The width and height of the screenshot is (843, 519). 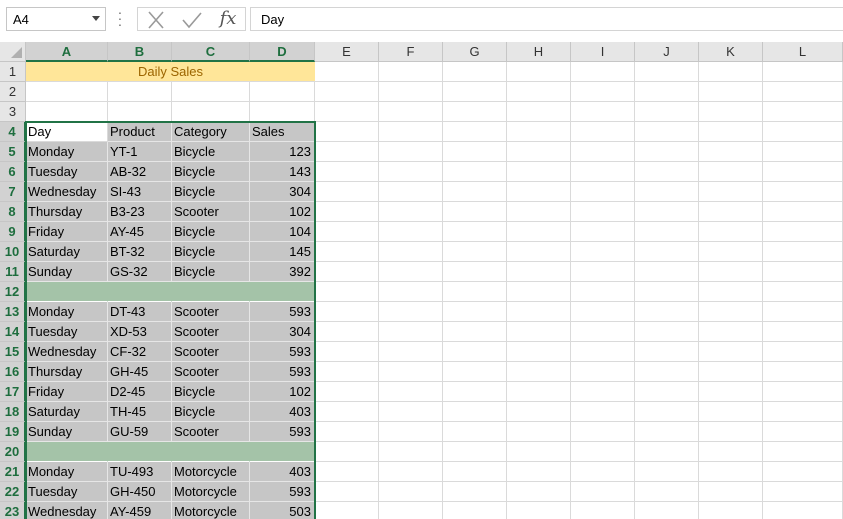 I want to click on table-cell: 392, so click(x=282, y=272).